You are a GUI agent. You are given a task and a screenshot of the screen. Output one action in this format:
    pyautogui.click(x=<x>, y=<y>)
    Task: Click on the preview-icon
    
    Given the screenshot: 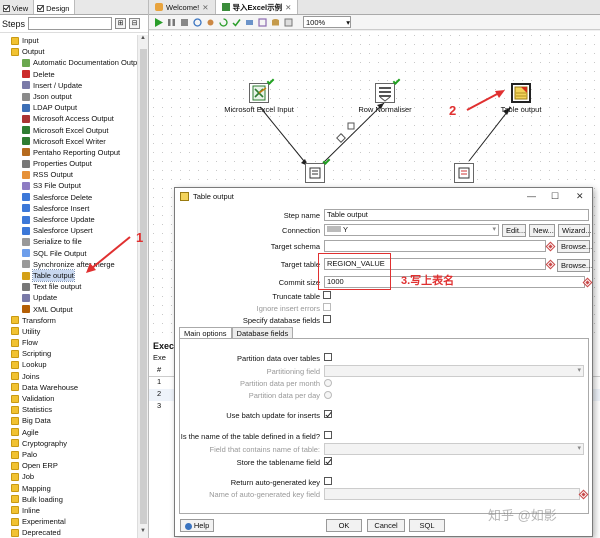 What is the action you would take?
    pyautogui.click(x=197, y=22)
    